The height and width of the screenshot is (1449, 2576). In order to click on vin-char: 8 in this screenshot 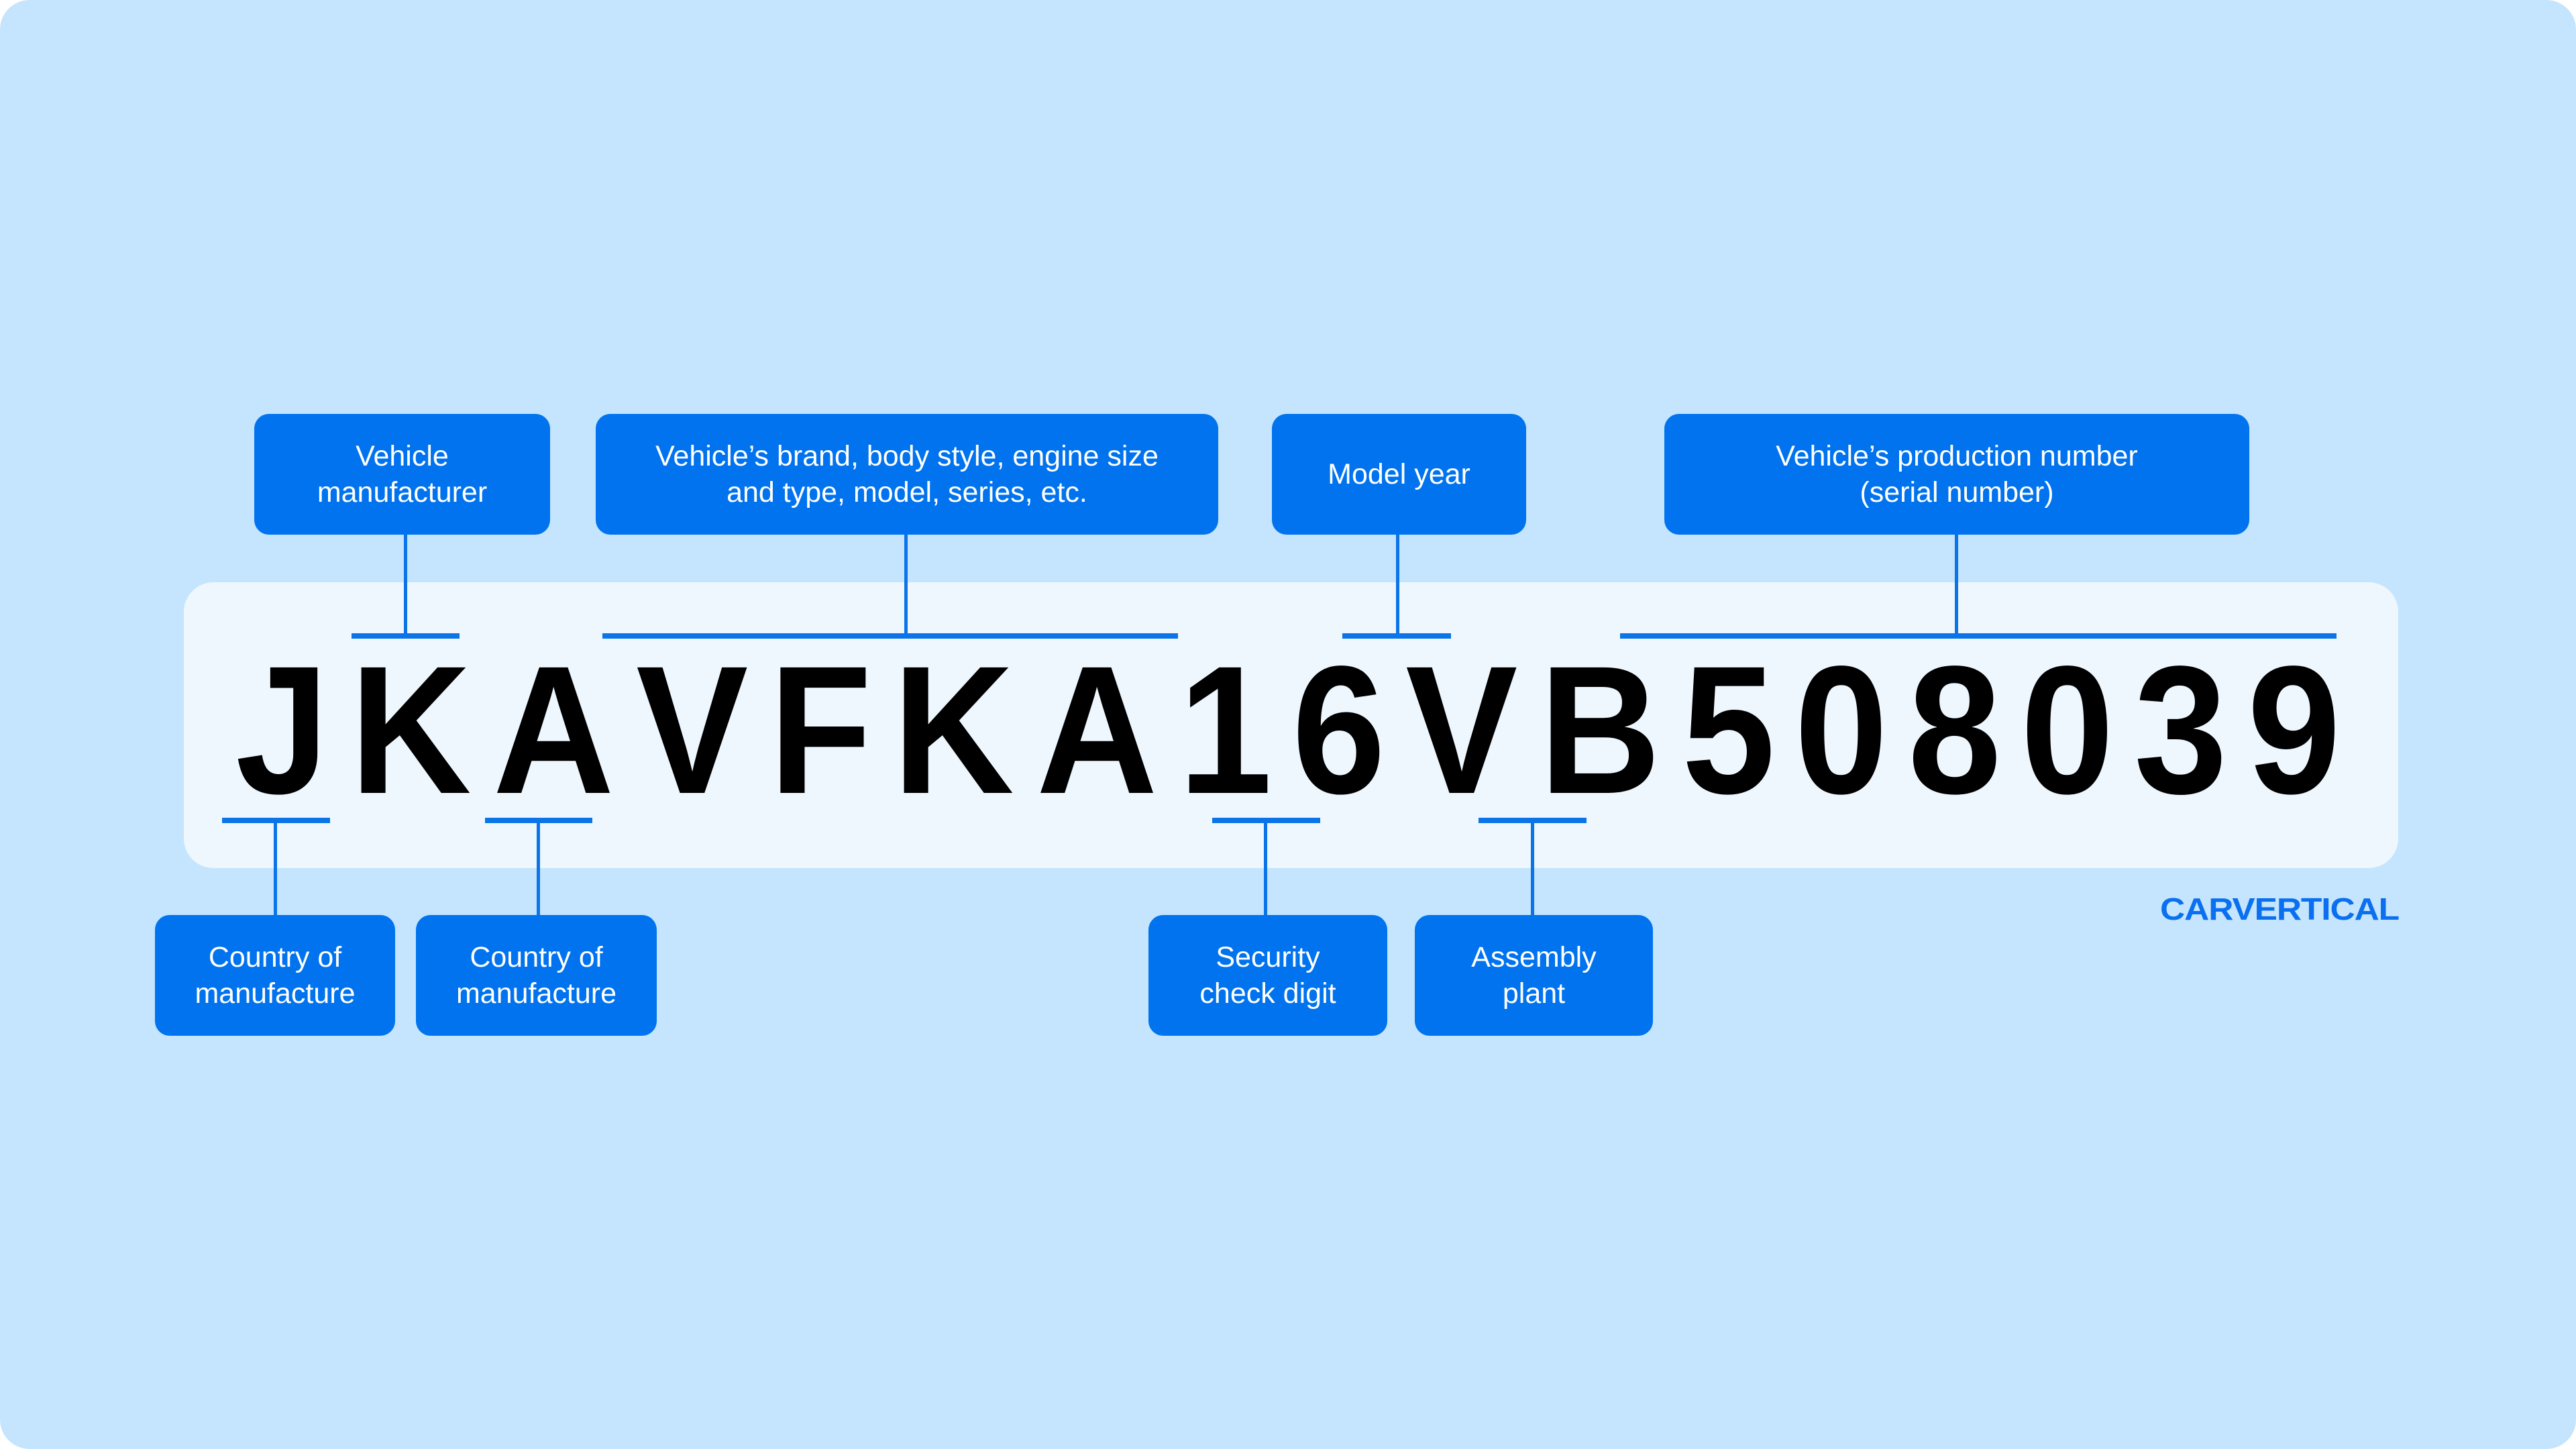, I will do `click(1954, 730)`.